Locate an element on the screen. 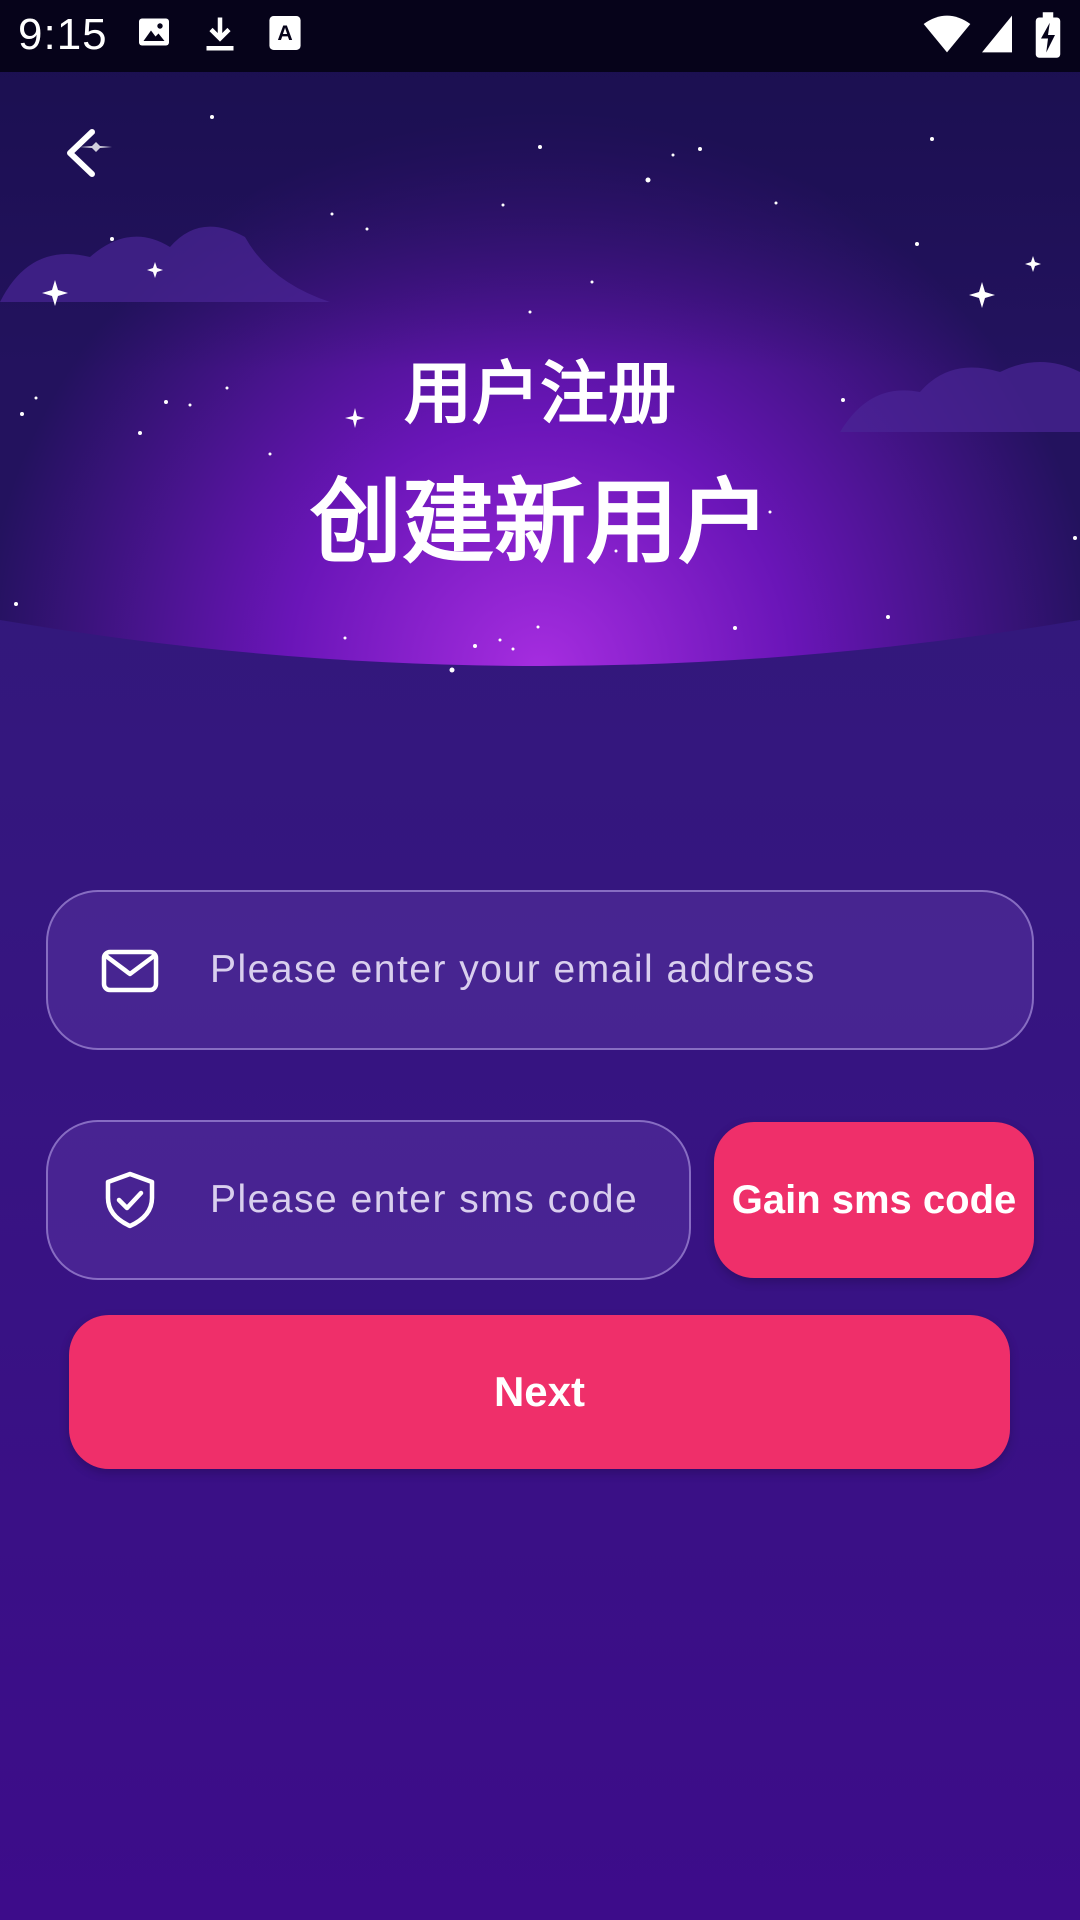 This screenshot has width=1080, height=1920. gain-sms-code-button: Gain sms code is located at coordinates (874, 1200).